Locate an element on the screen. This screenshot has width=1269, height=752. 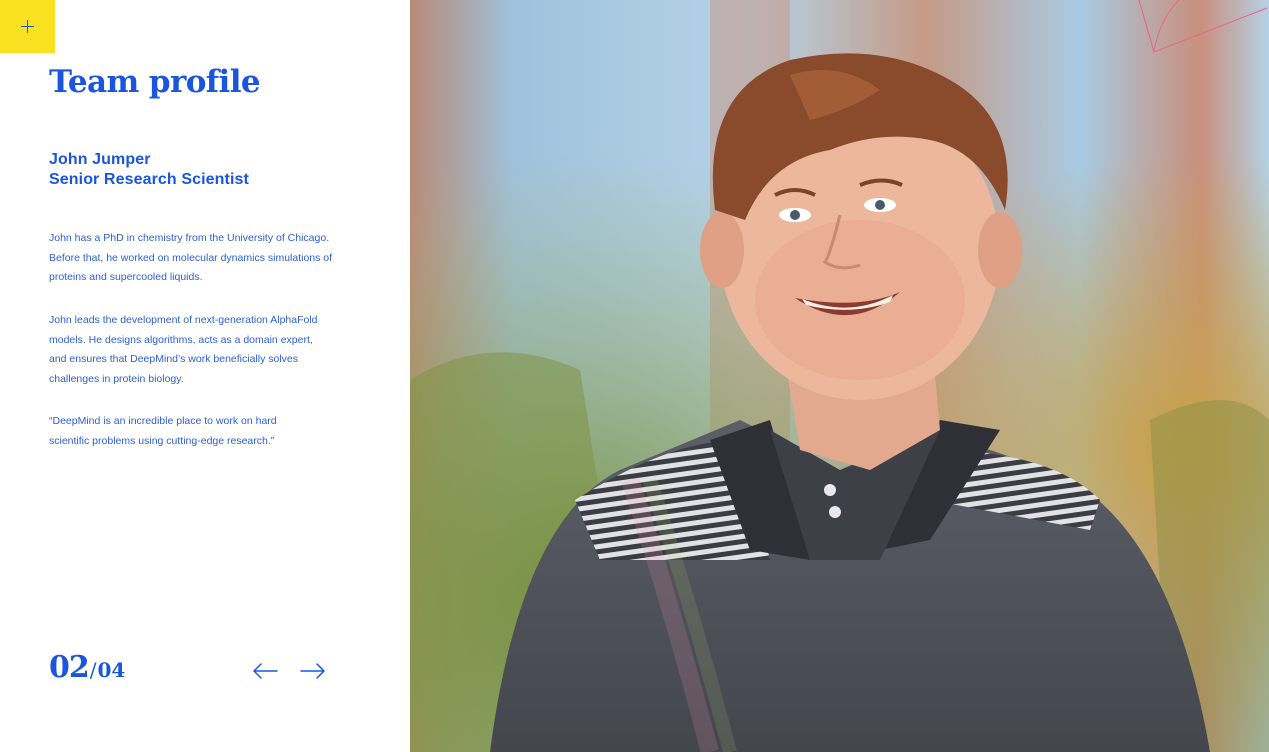
pagination-counter: 02/04 is located at coordinates (87, 667).